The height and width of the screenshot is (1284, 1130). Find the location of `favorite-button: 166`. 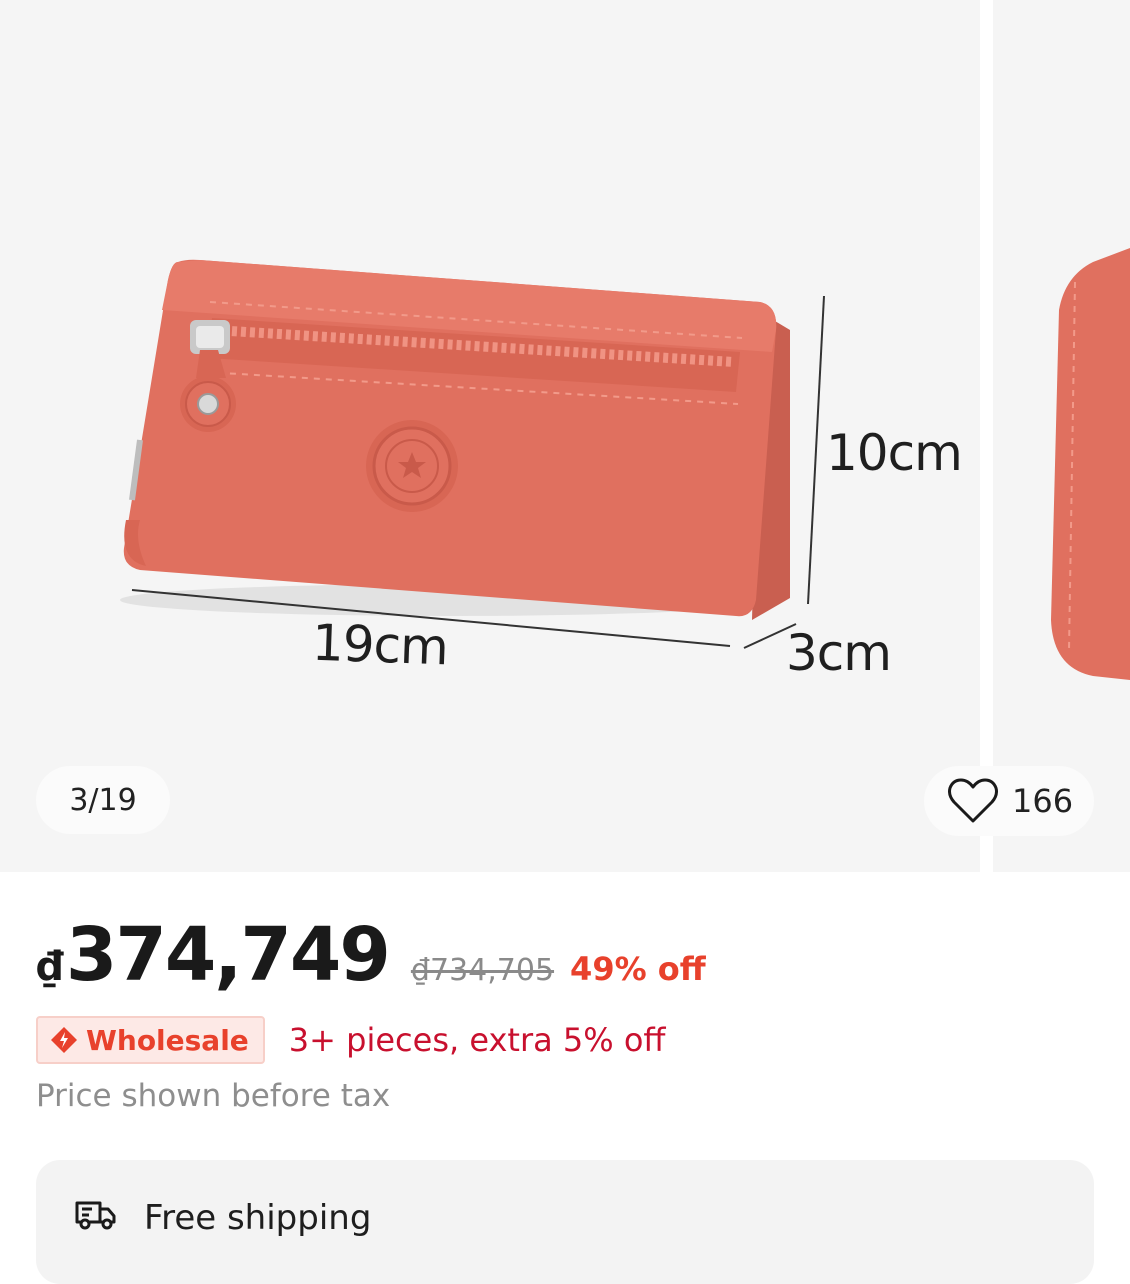

favorite-button: 166 is located at coordinates (1009, 801).